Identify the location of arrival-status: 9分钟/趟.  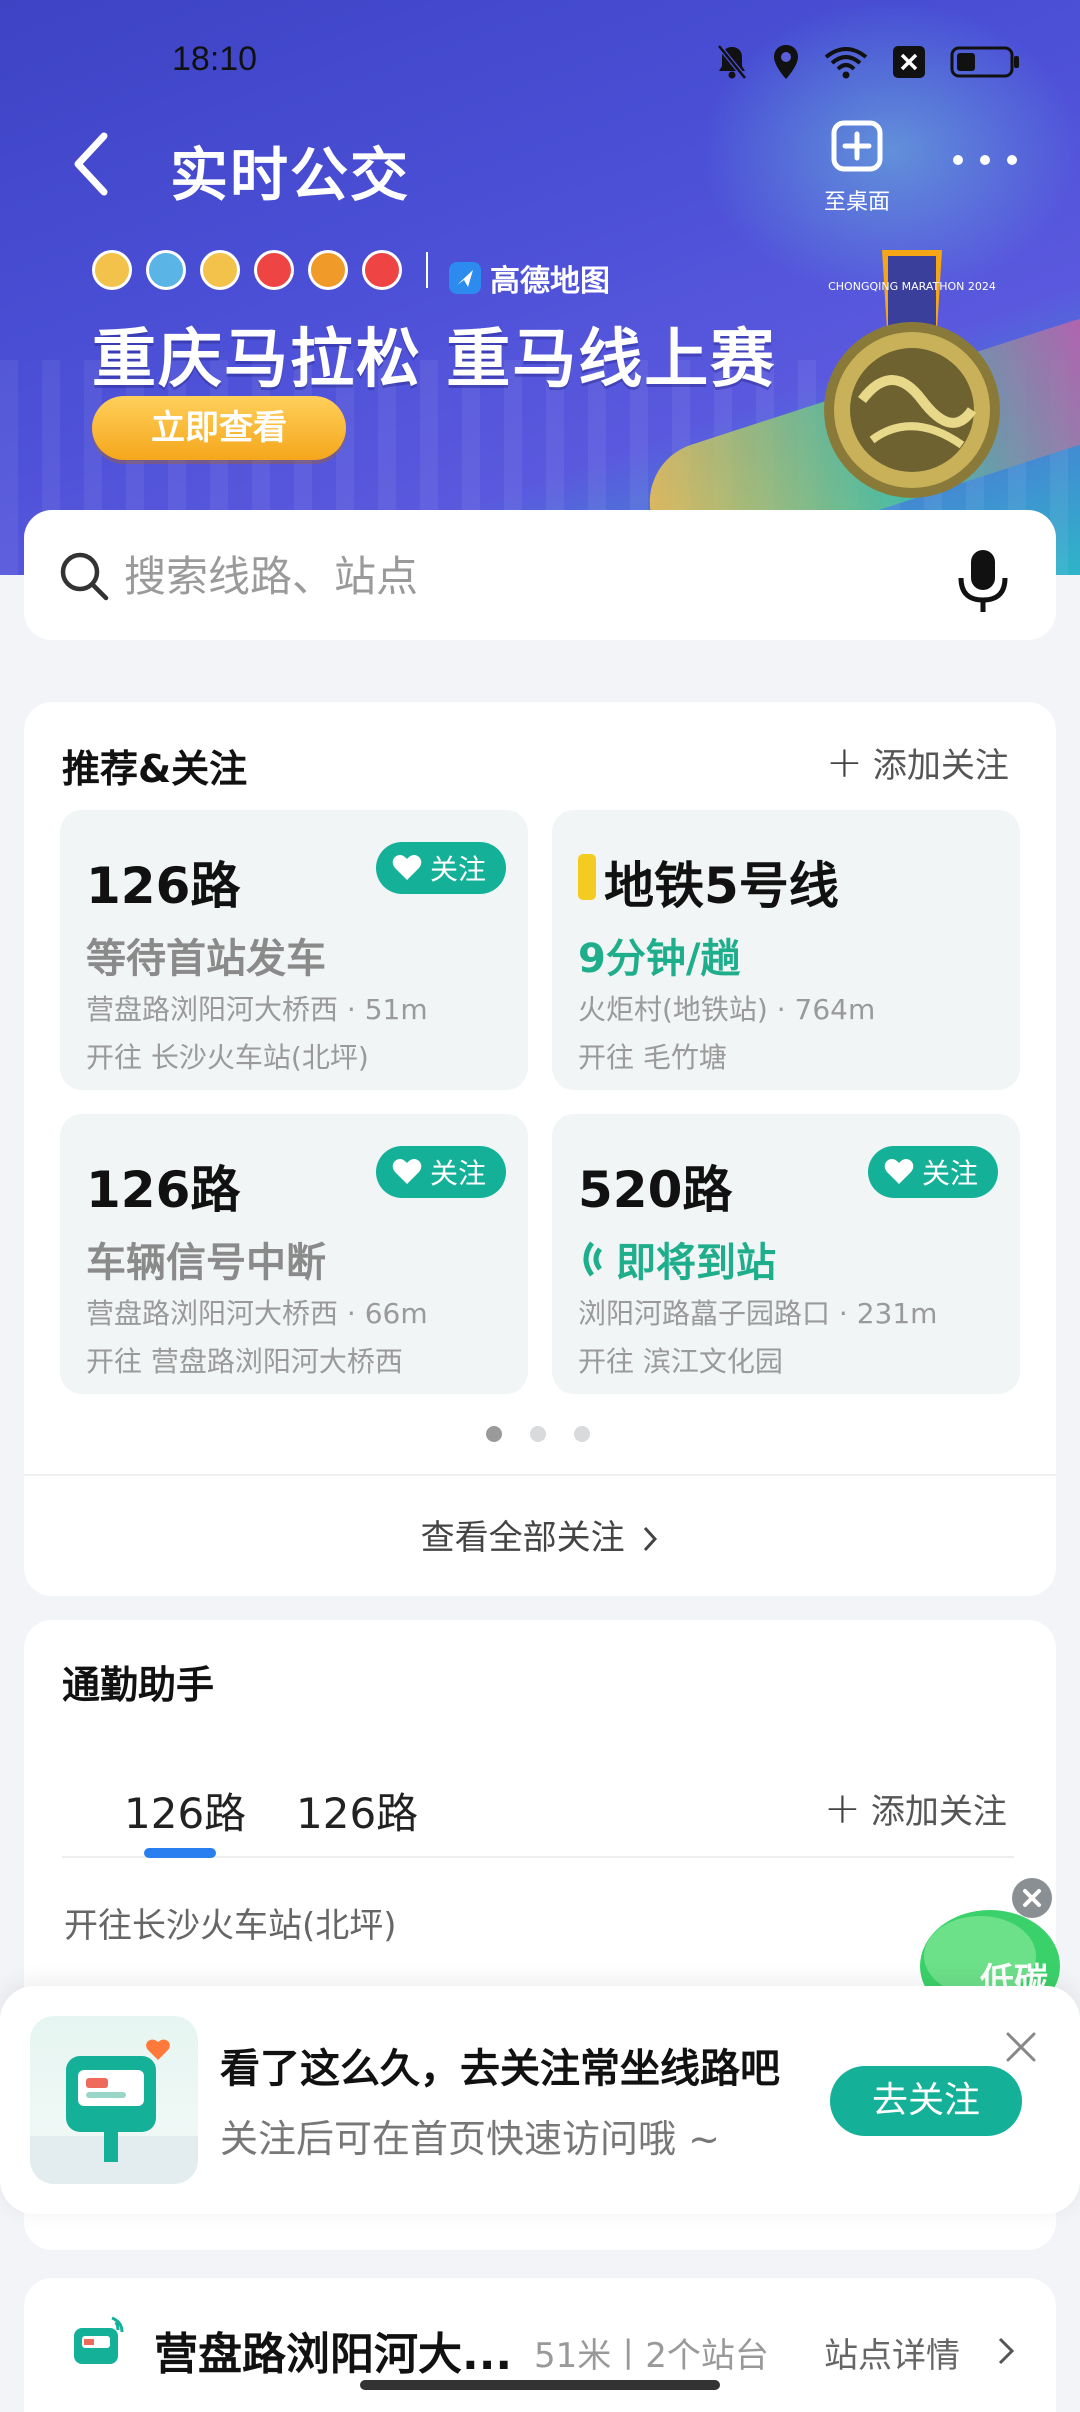
(659, 959).